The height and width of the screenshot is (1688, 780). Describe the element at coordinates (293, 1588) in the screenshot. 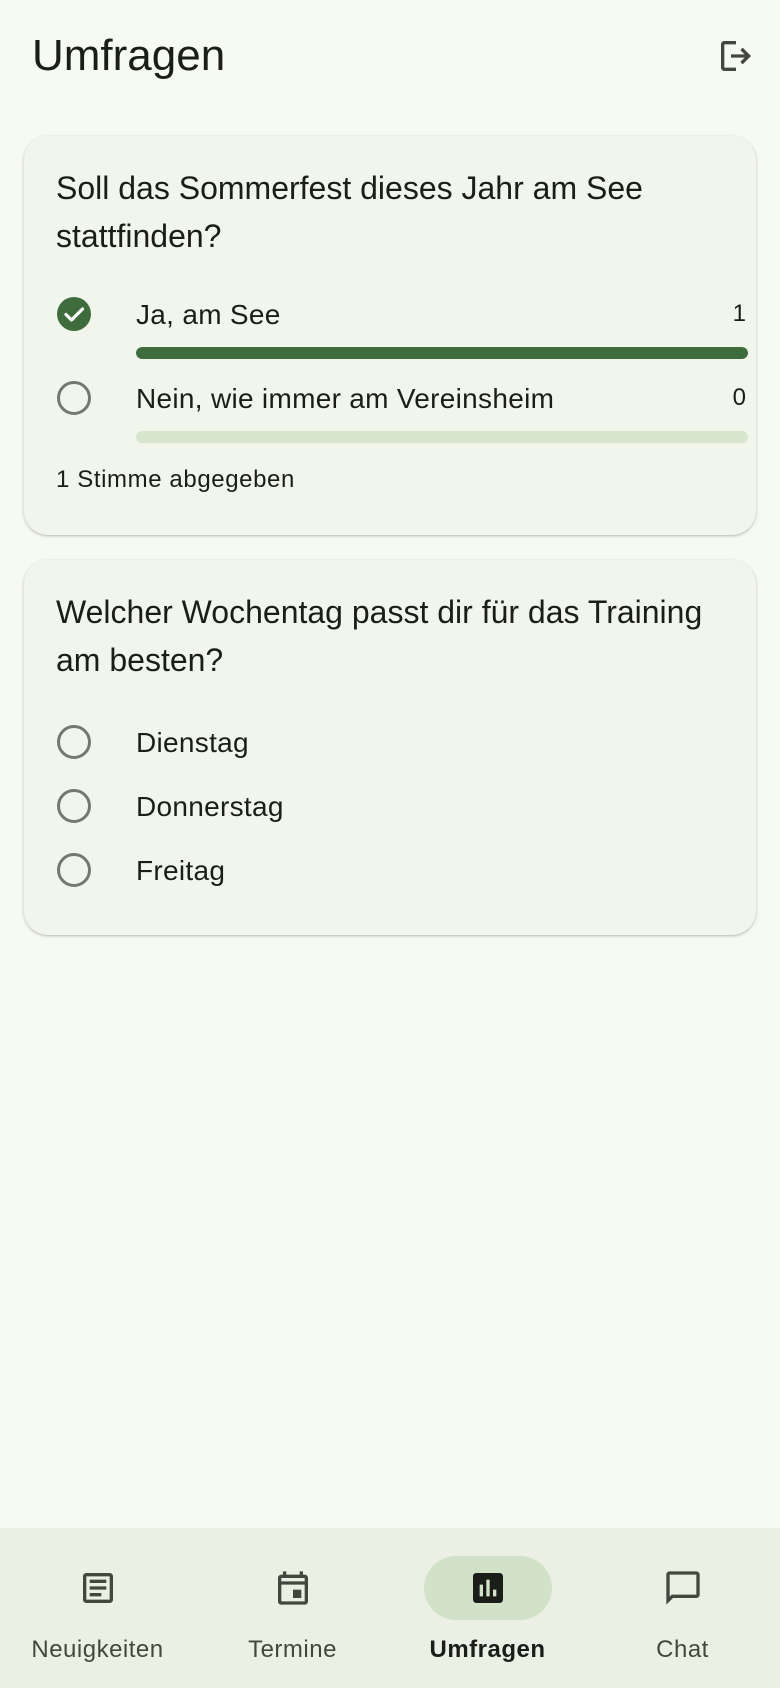

I see `calendar-icon` at that location.